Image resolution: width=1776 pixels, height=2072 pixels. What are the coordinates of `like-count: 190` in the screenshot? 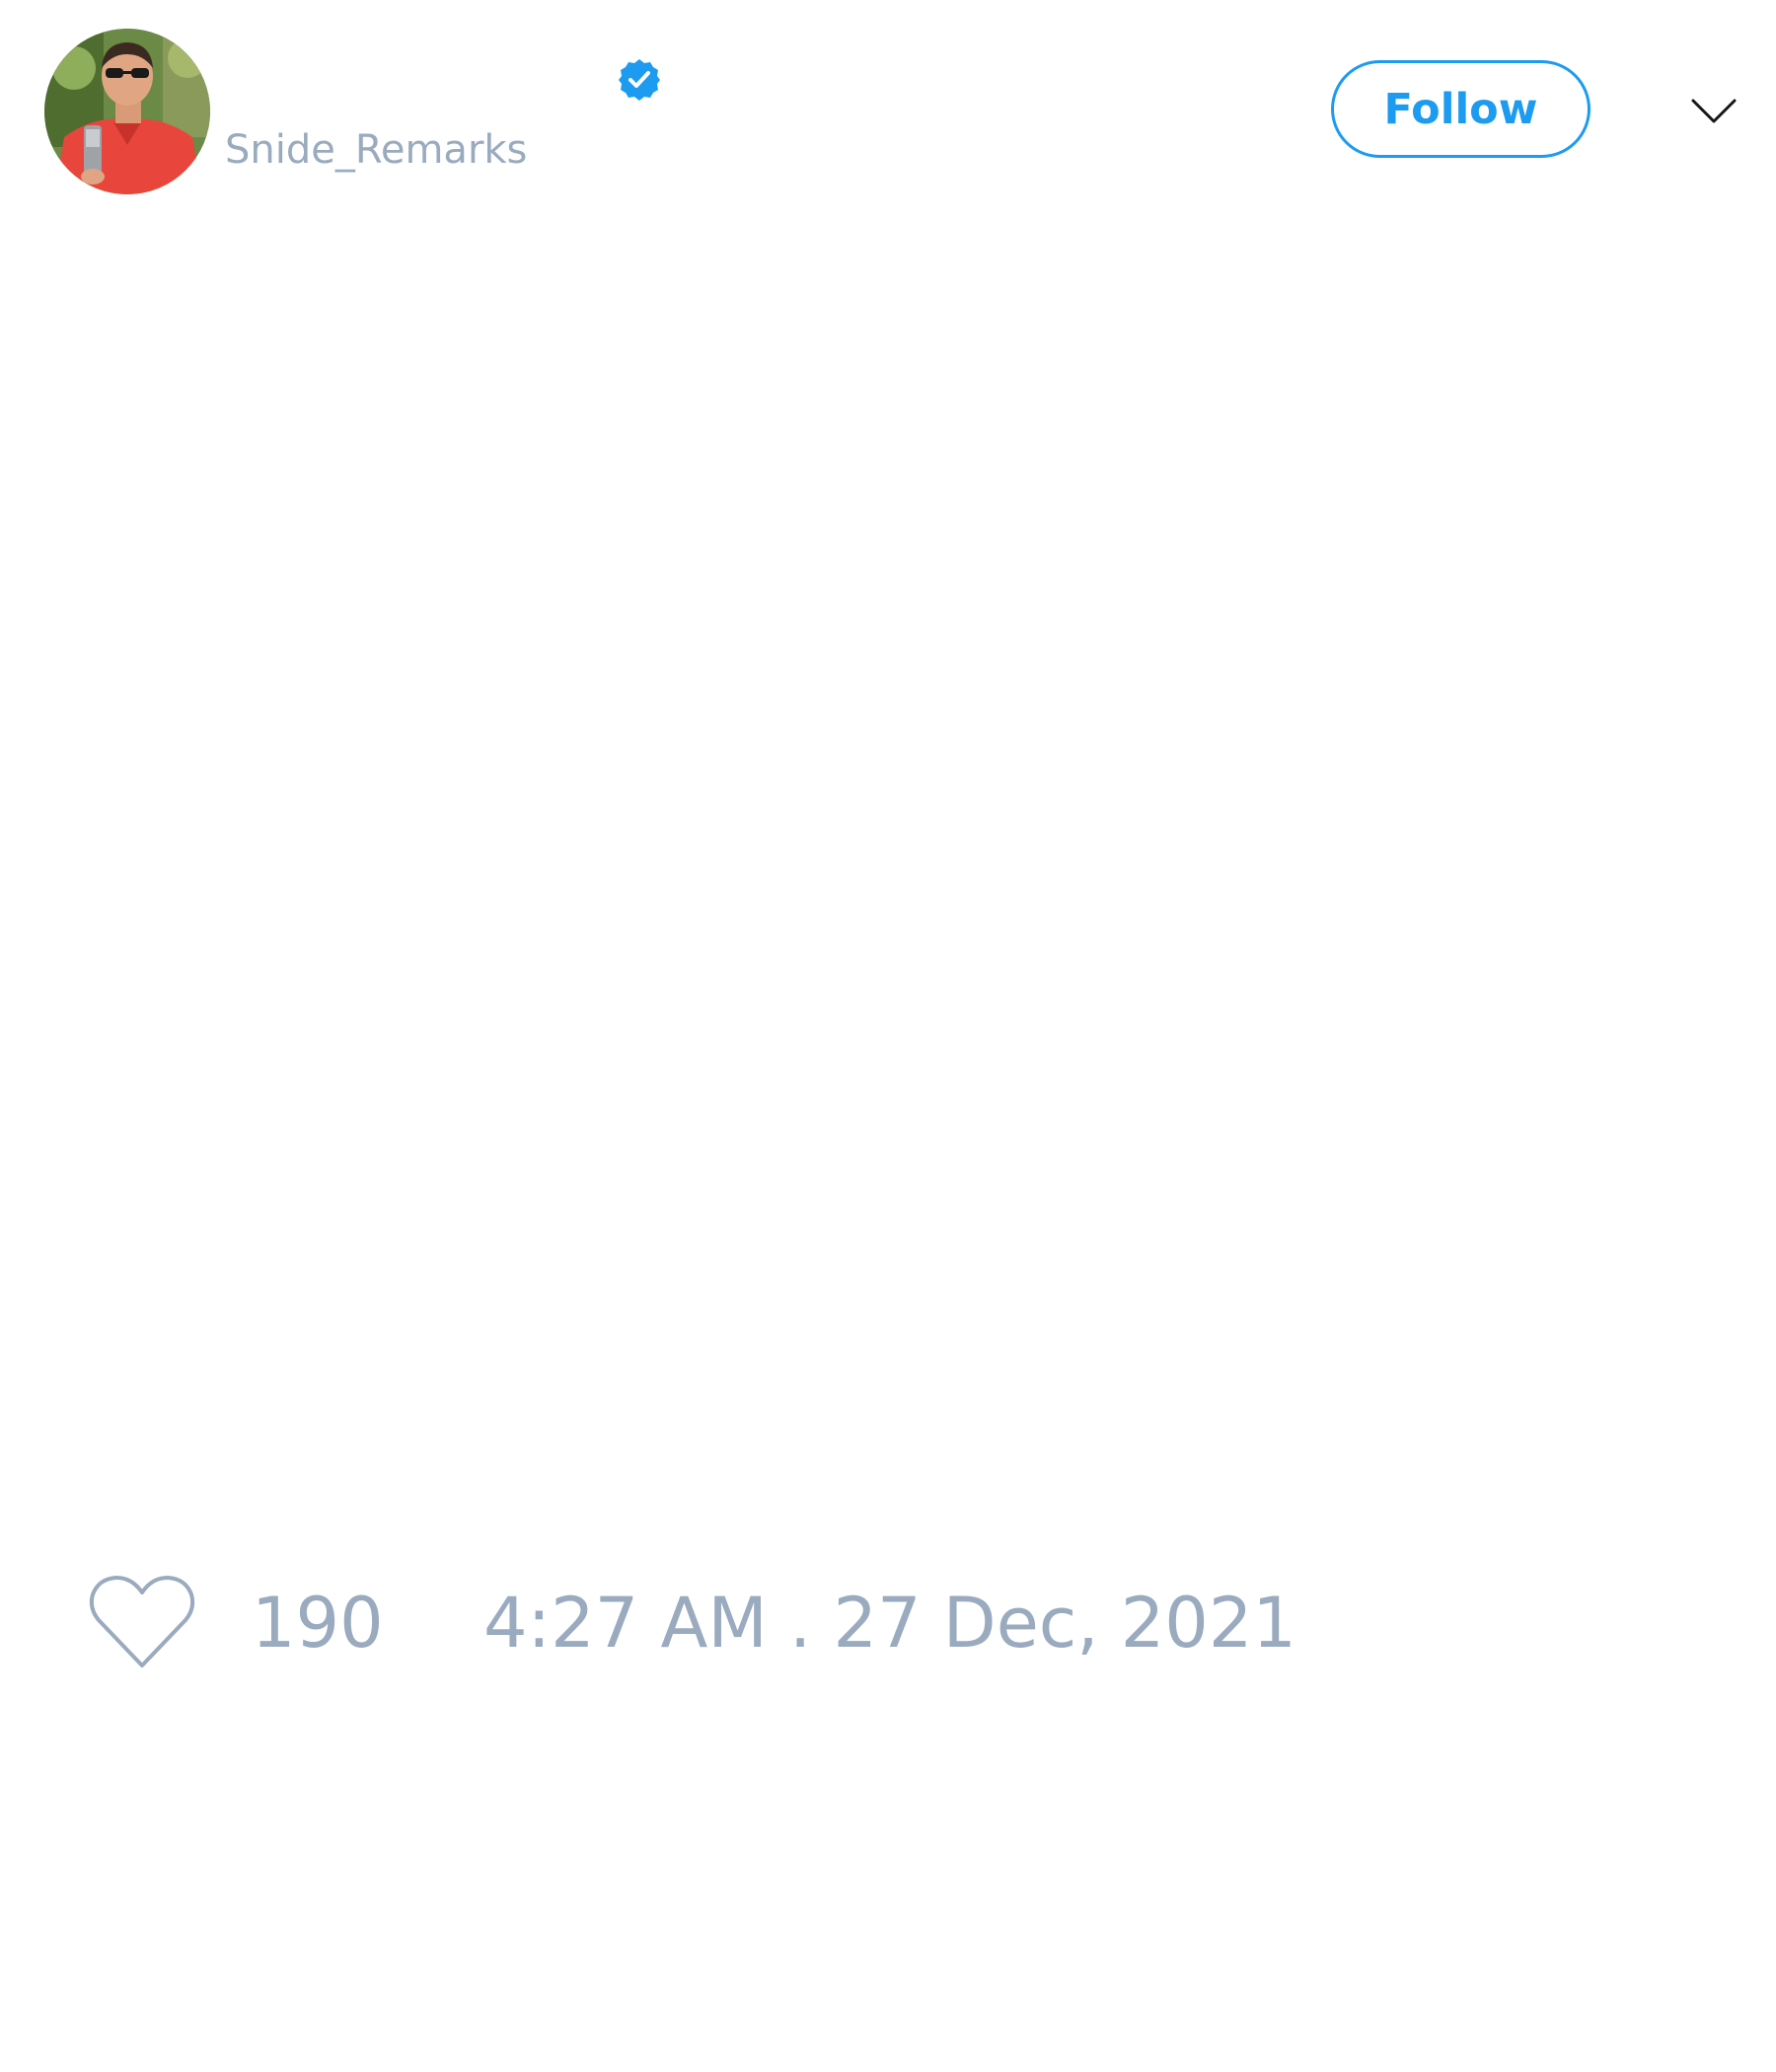 It's located at (318, 1624).